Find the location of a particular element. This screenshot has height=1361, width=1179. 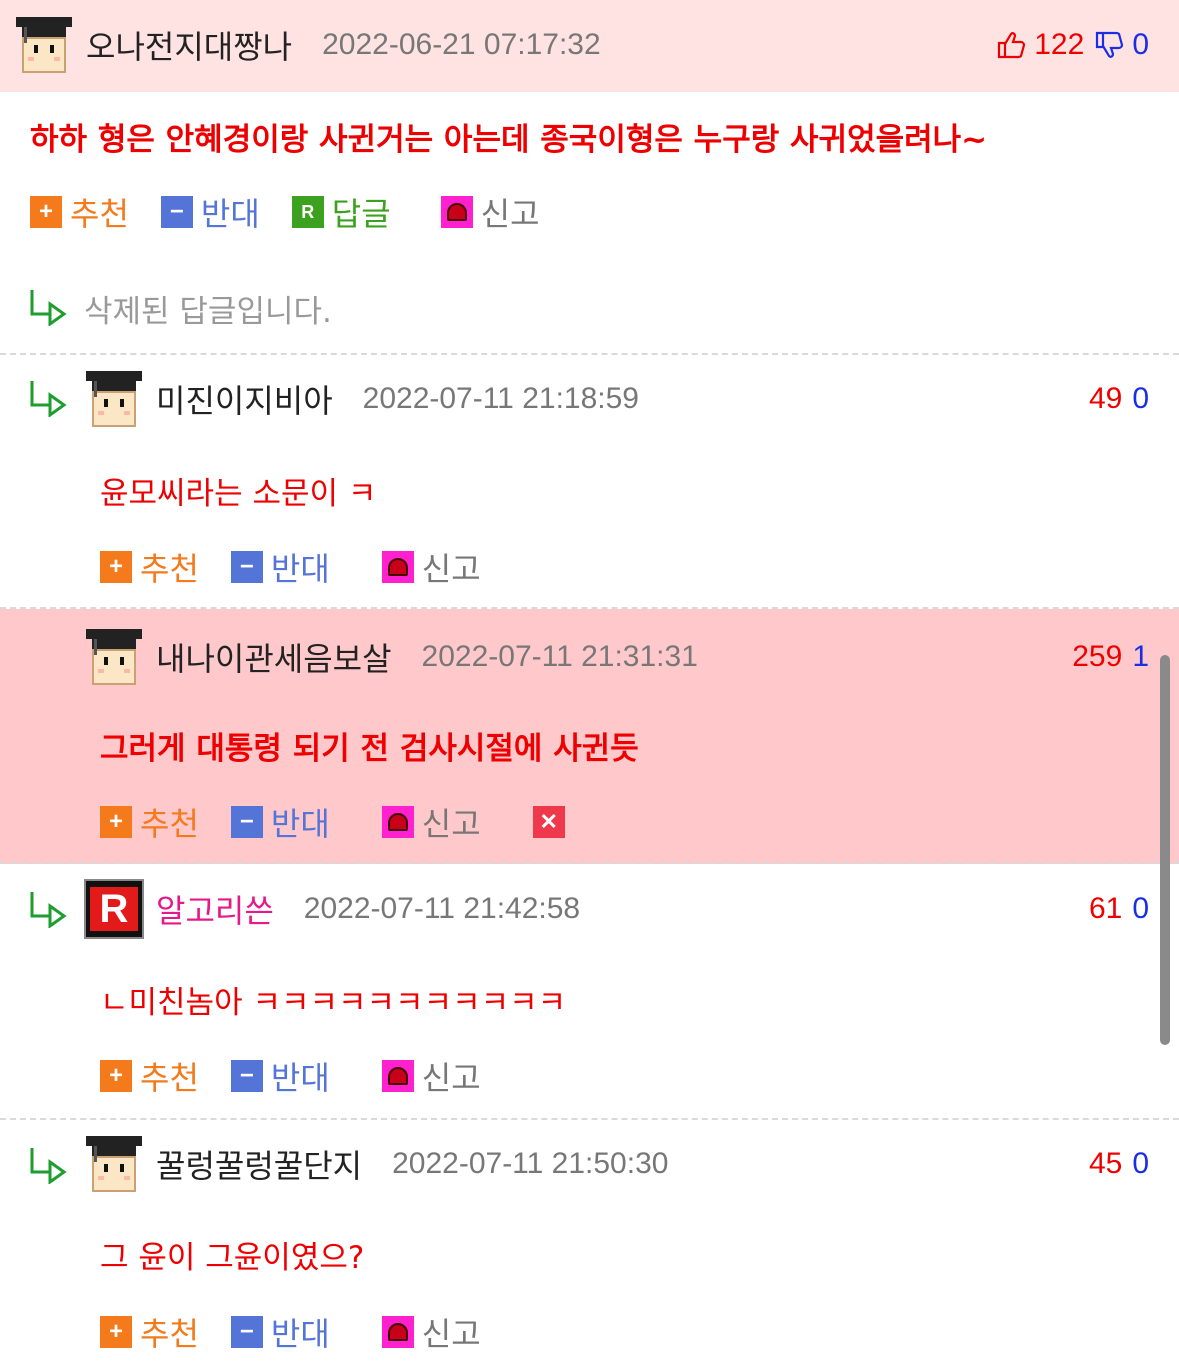

nickname: 꿀렁꿀렁꿀단지 is located at coordinates (259, 1164).